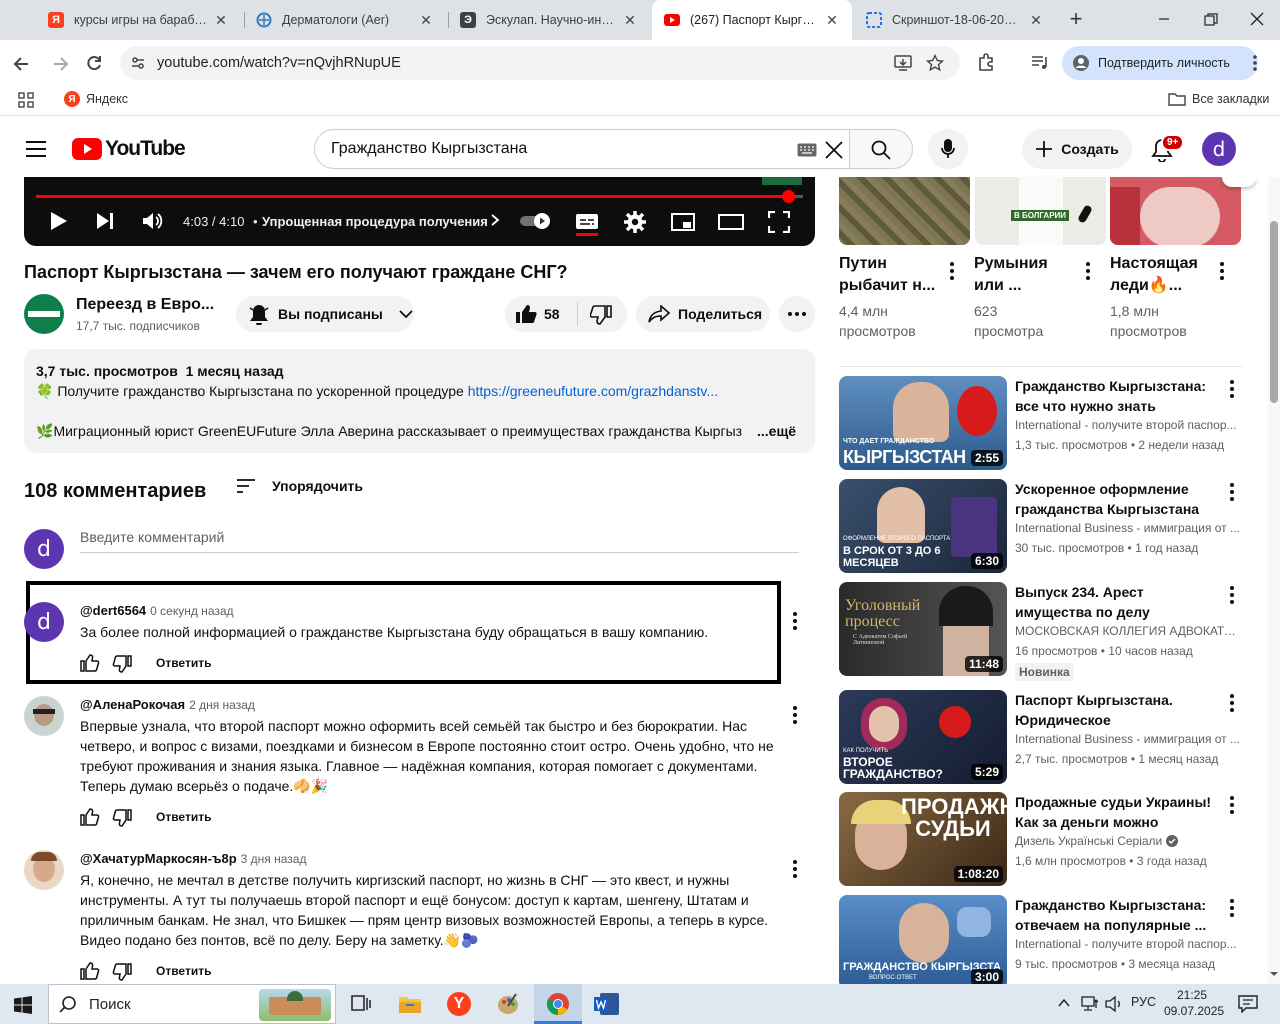  Describe the element at coordinates (1077, 149) in the screenshot. I see `create-button: Создать` at that location.